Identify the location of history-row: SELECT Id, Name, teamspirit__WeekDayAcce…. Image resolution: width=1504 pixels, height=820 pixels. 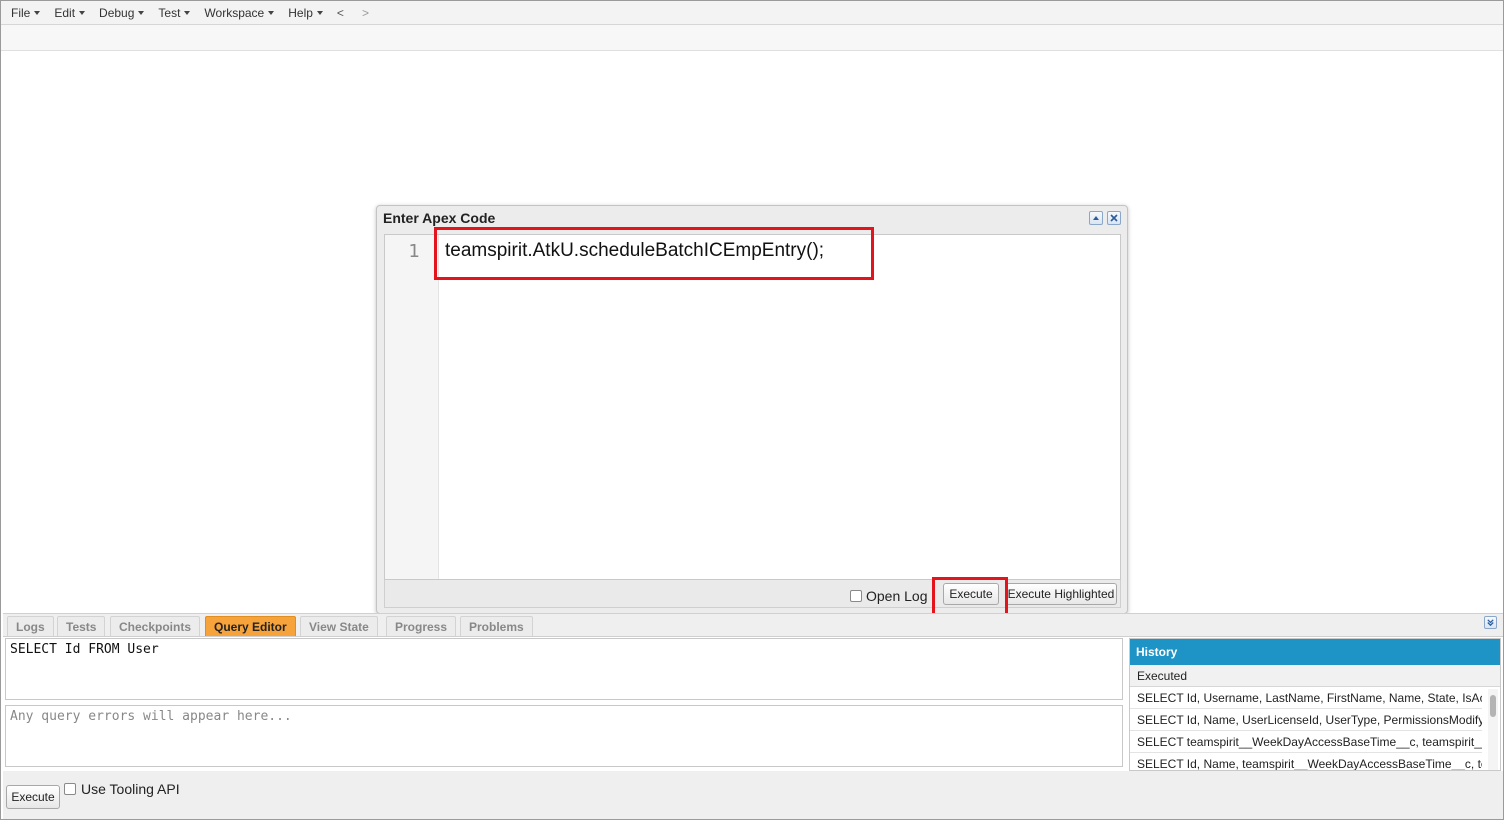
(1306, 762).